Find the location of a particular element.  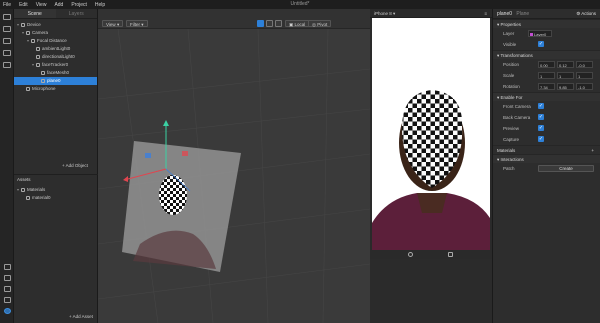

menu-item-add: Add is located at coordinates (58, 5).